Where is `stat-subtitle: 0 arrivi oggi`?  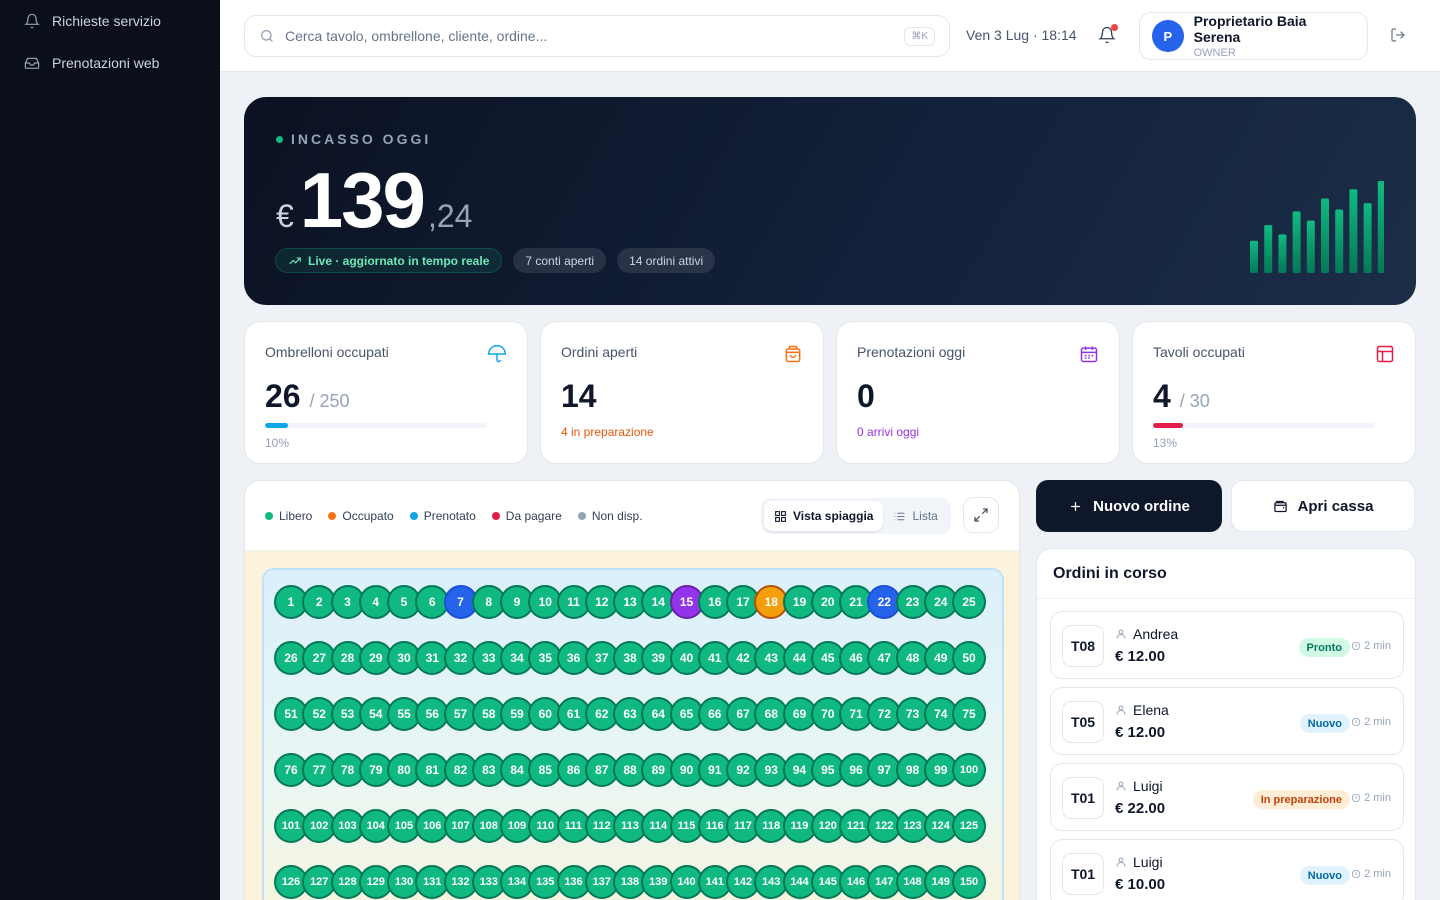 stat-subtitle: 0 arrivi oggi is located at coordinates (888, 432).